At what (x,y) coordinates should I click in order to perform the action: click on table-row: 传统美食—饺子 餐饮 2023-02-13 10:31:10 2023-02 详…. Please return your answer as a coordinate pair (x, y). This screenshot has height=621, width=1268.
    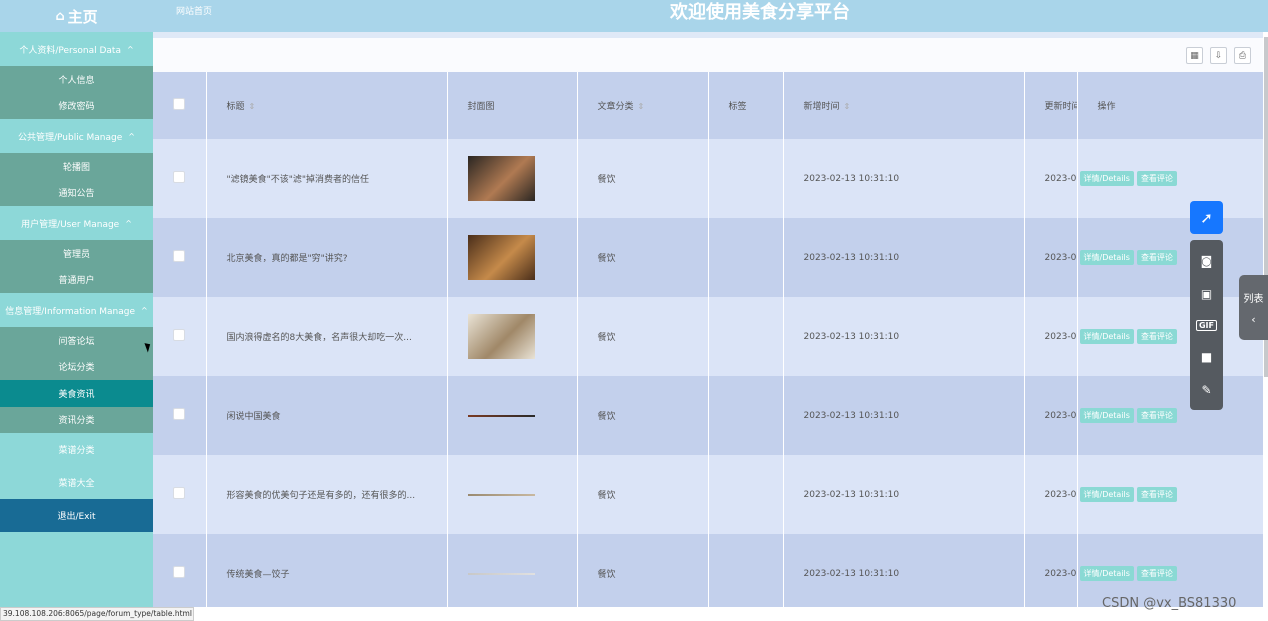
    Looking at the image, I should click on (708, 570).